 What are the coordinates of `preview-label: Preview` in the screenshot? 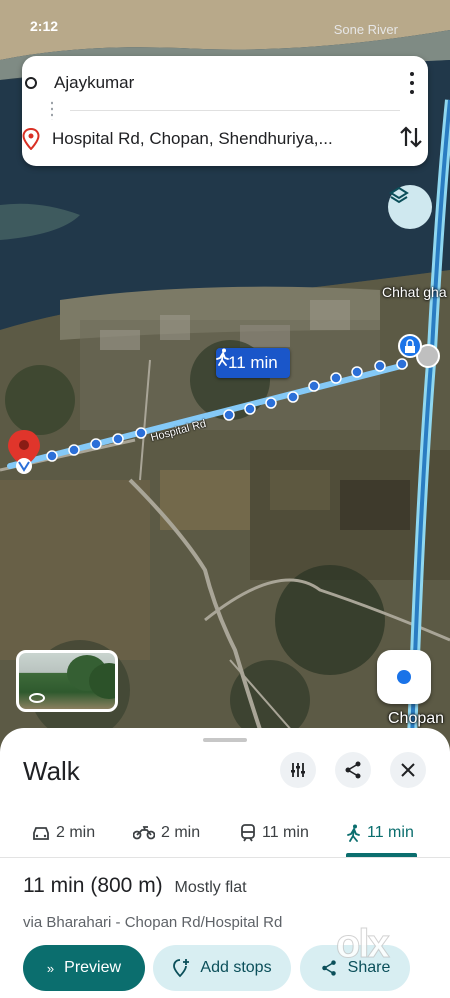 It's located at (93, 967).